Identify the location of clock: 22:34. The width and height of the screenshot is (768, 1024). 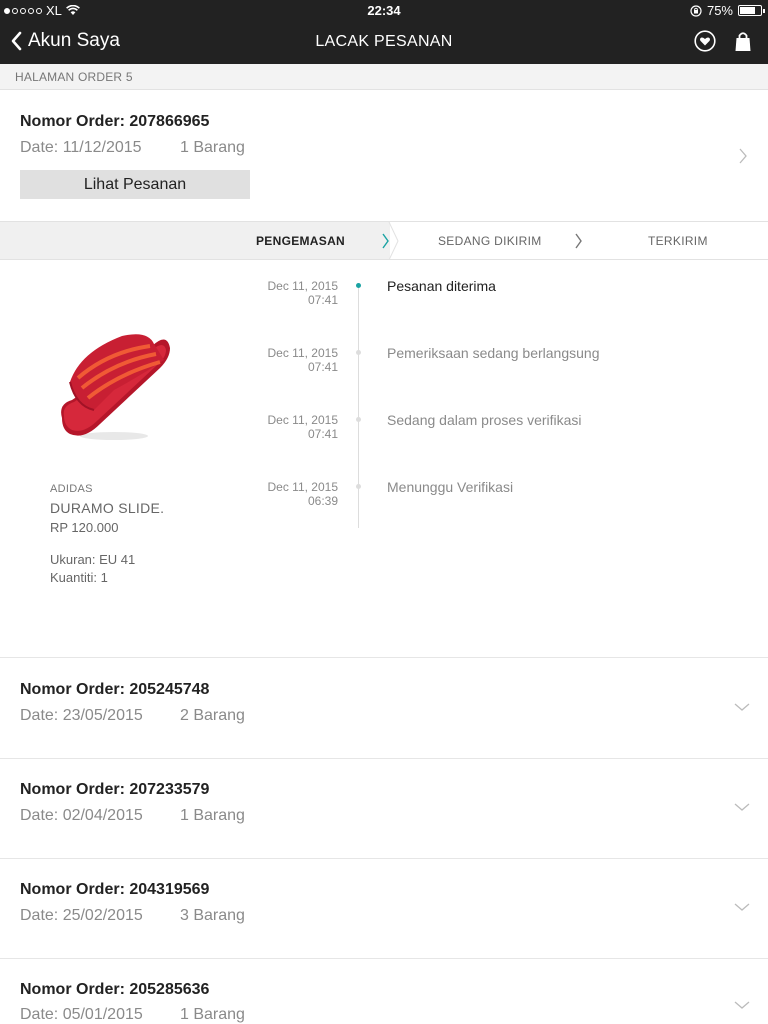
(384, 10).